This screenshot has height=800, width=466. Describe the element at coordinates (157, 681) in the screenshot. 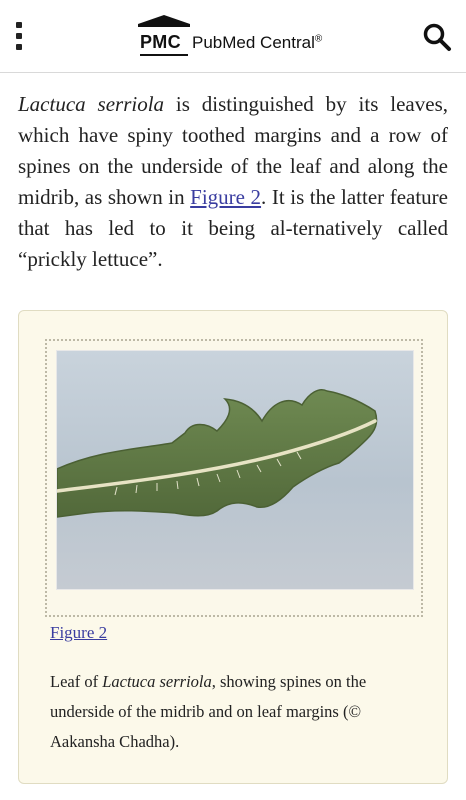

I see `caption-species: Lactuca serriola` at that location.